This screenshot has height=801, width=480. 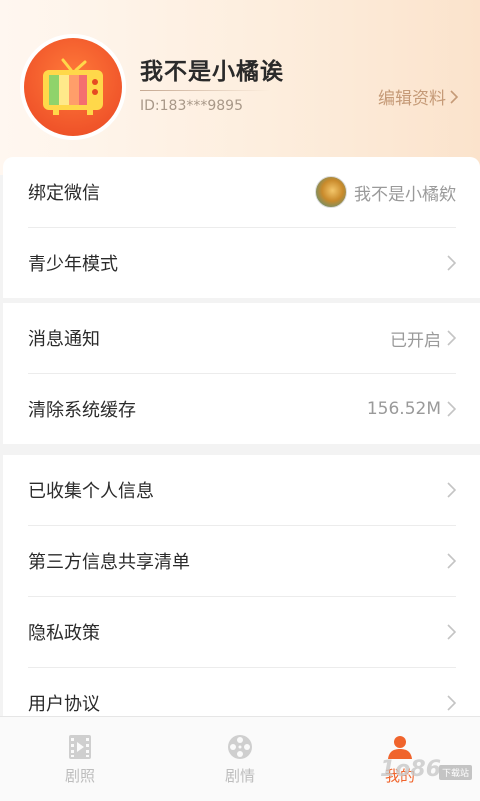 I want to click on tab-stills: 剧照, so click(x=80, y=759).